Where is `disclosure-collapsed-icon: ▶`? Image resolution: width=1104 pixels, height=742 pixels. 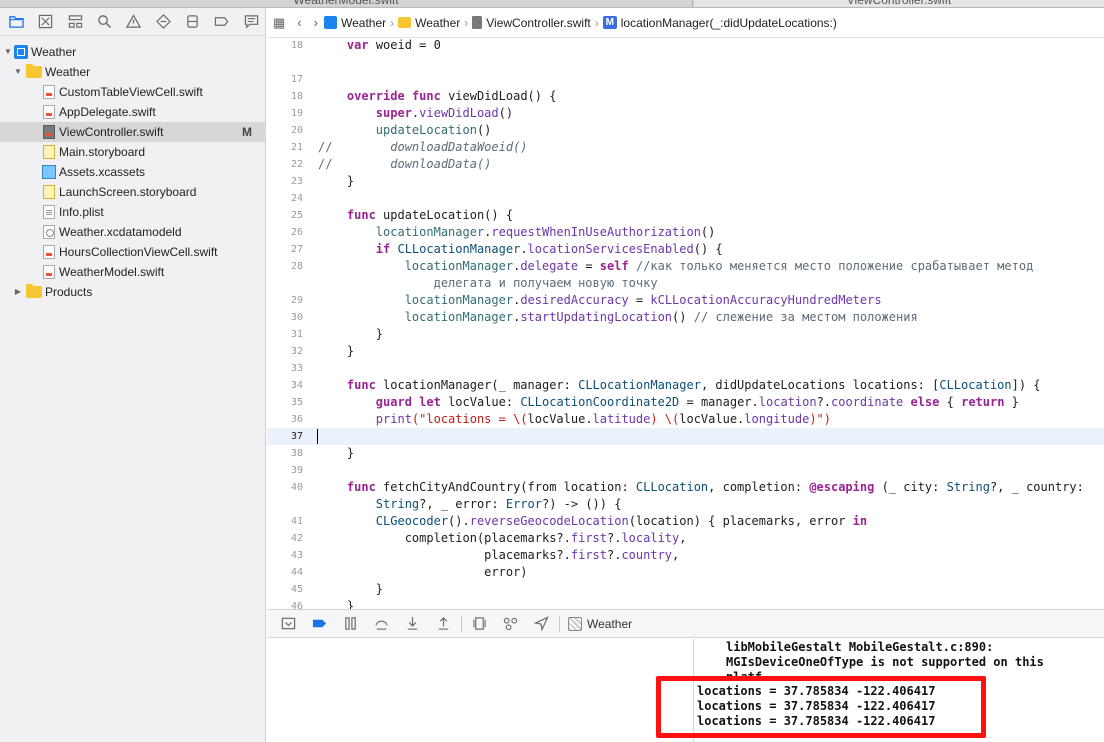
disclosure-collapsed-icon: ▶ is located at coordinates (18, 292).